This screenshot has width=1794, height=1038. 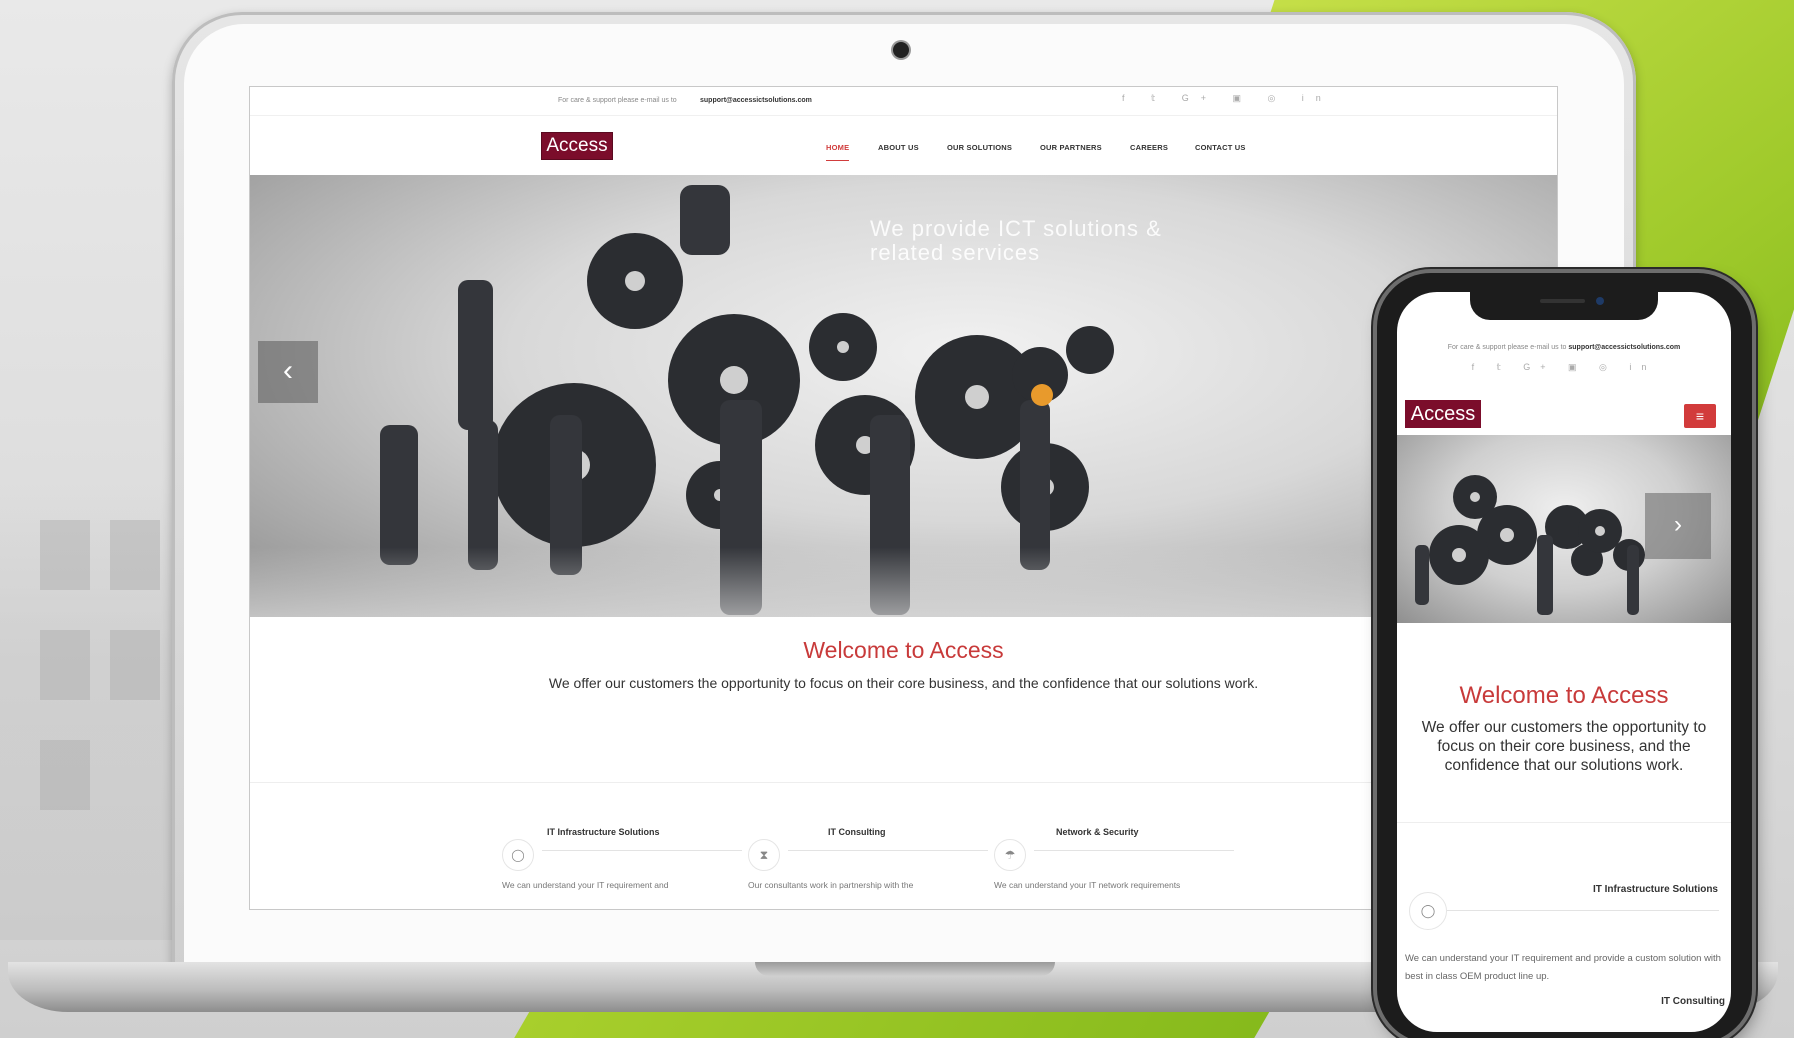 What do you see at coordinates (1220, 147) in the screenshot?
I see `nav-contact-us: CONTACT US` at bounding box center [1220, 147].